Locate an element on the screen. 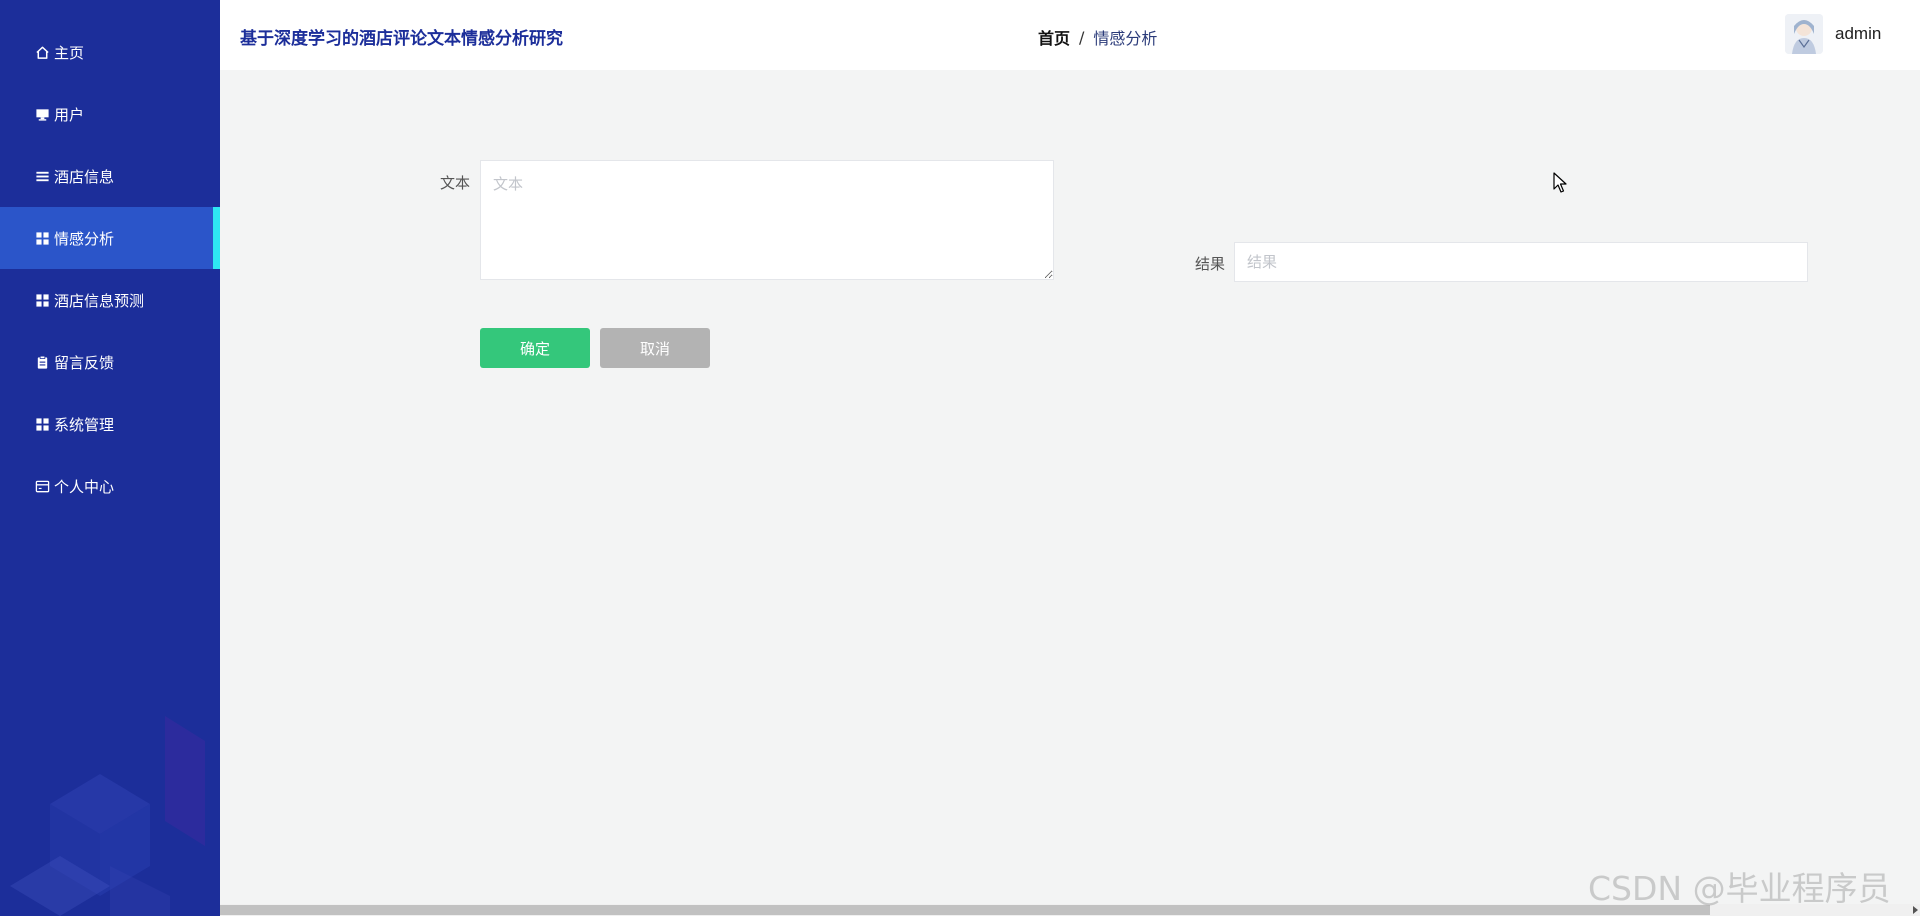  sidebar-item-label: 用户 is located at coordinates (69, 114).